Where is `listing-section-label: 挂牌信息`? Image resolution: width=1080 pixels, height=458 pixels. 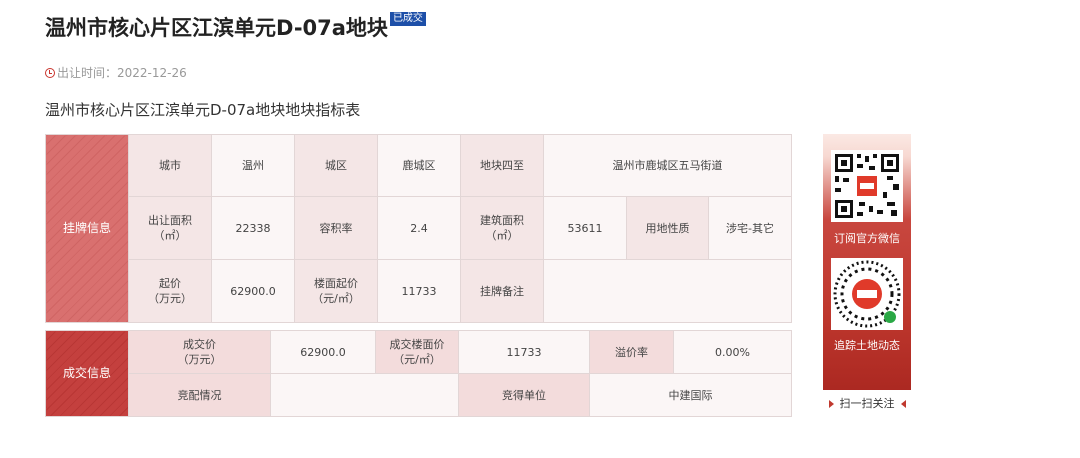
listing-section-label: 挂牌信息 is located at coordinates (87, 228).